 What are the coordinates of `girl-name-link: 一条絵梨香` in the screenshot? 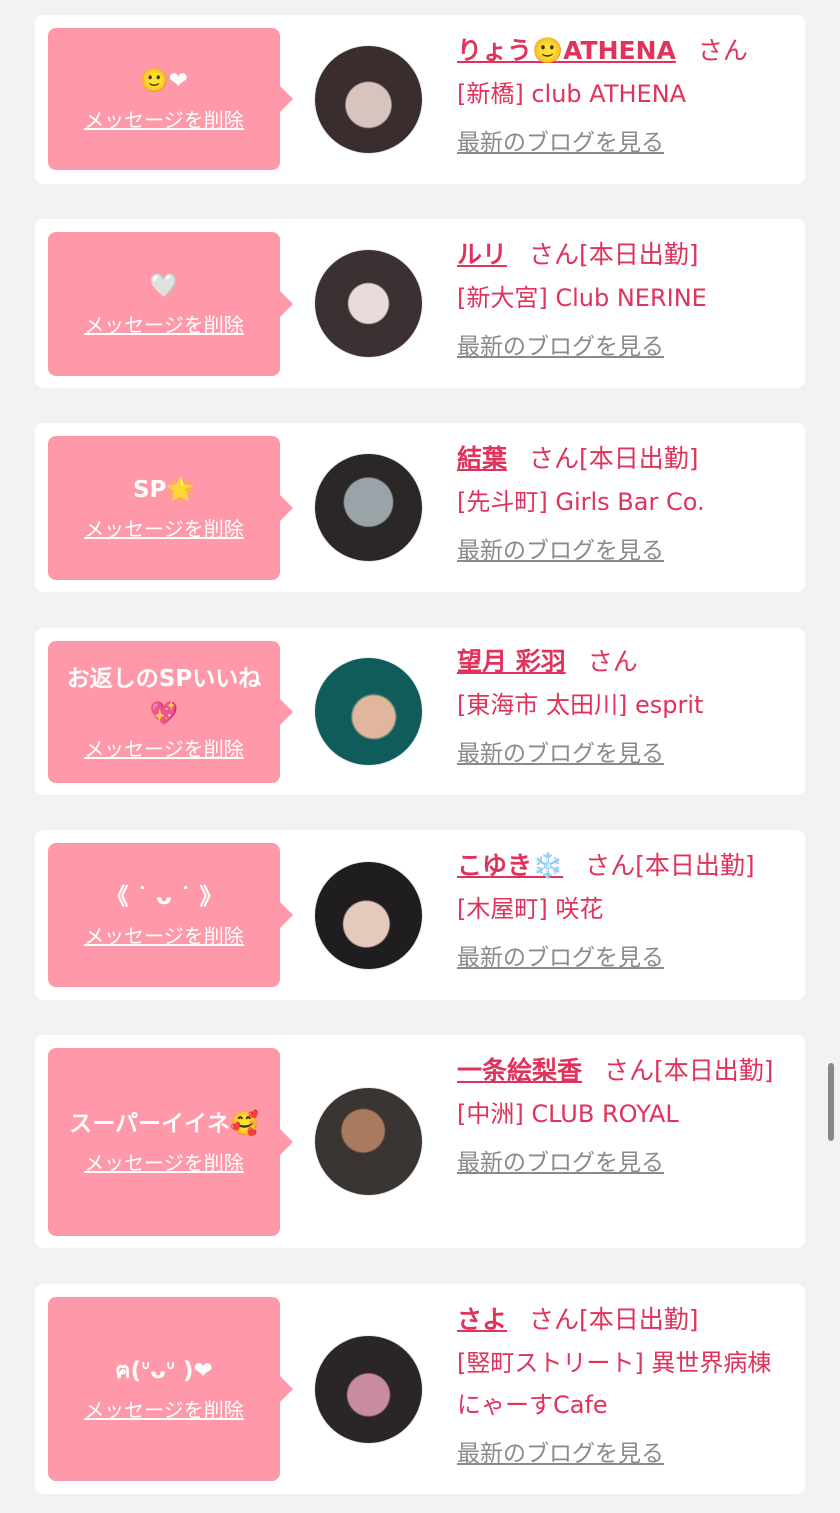 It's located at (519, 1070).